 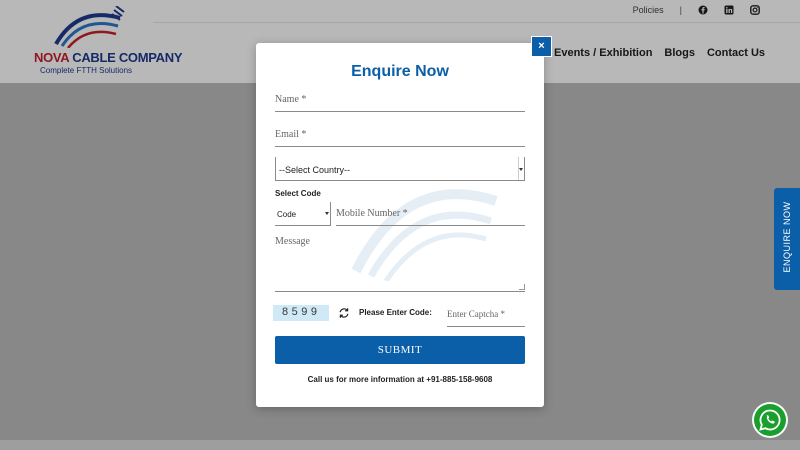 I want to click on message-field: Message, so click(x=400, y=262).